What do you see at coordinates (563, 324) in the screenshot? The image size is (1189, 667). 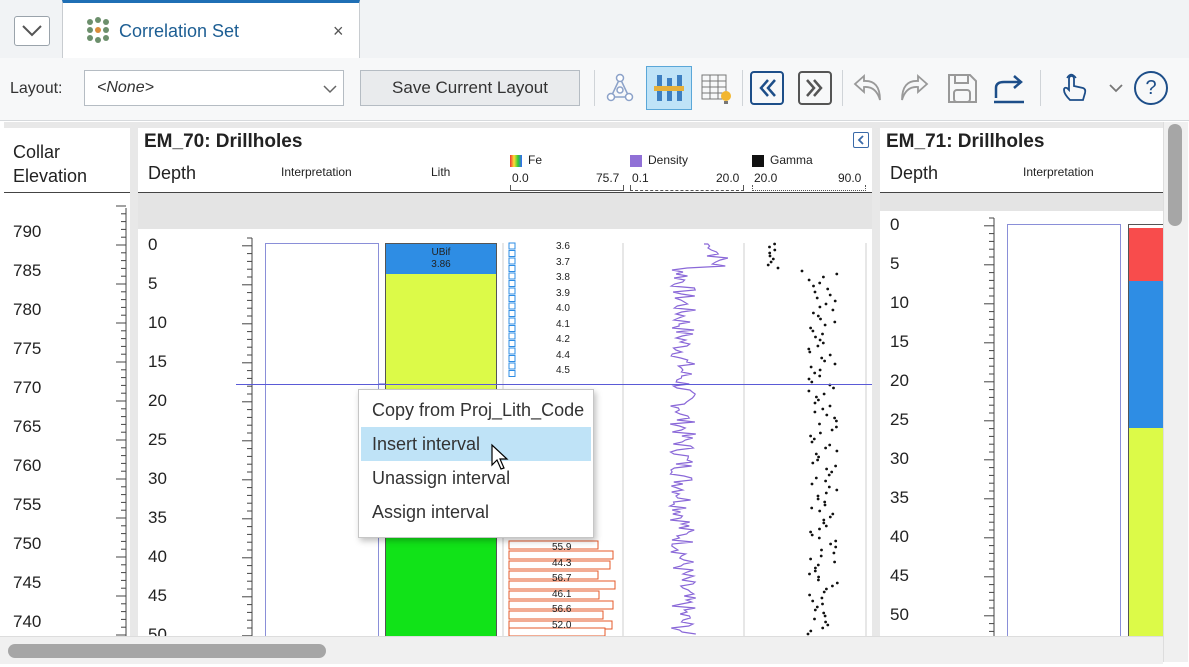 I see `fe-value-label: 4.1` at bounding box center [563, 324].